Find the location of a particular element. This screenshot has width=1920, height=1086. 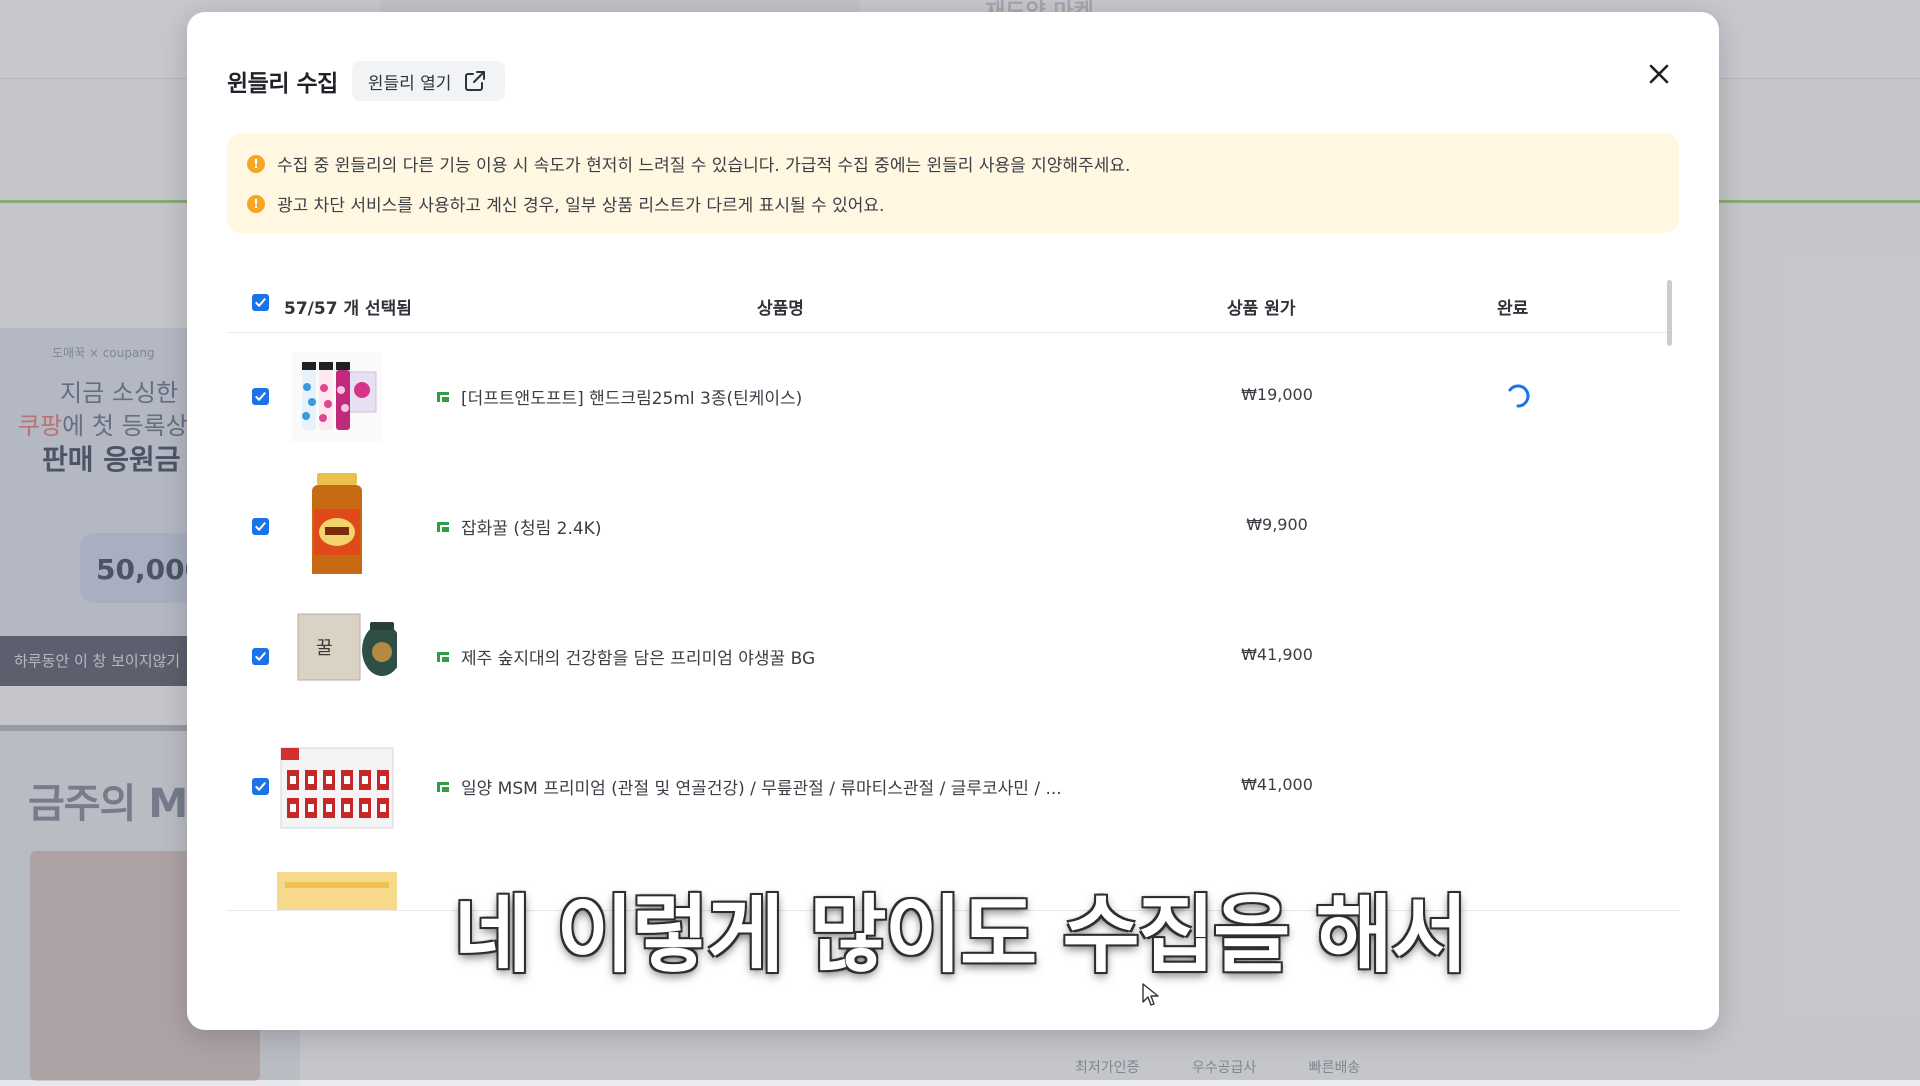

open-windly-button: 윈들리 열기 is located at coordinates (428, 81).